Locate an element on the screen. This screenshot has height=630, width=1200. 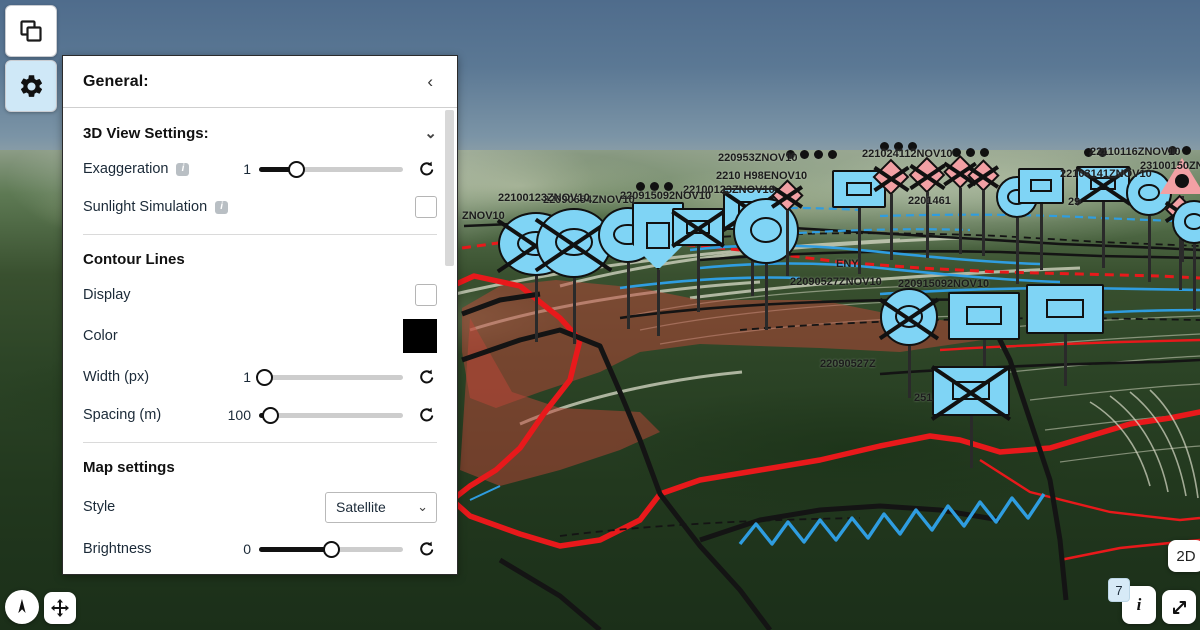
layer-count-badge: 7 is located at coordinates (1119, 590).